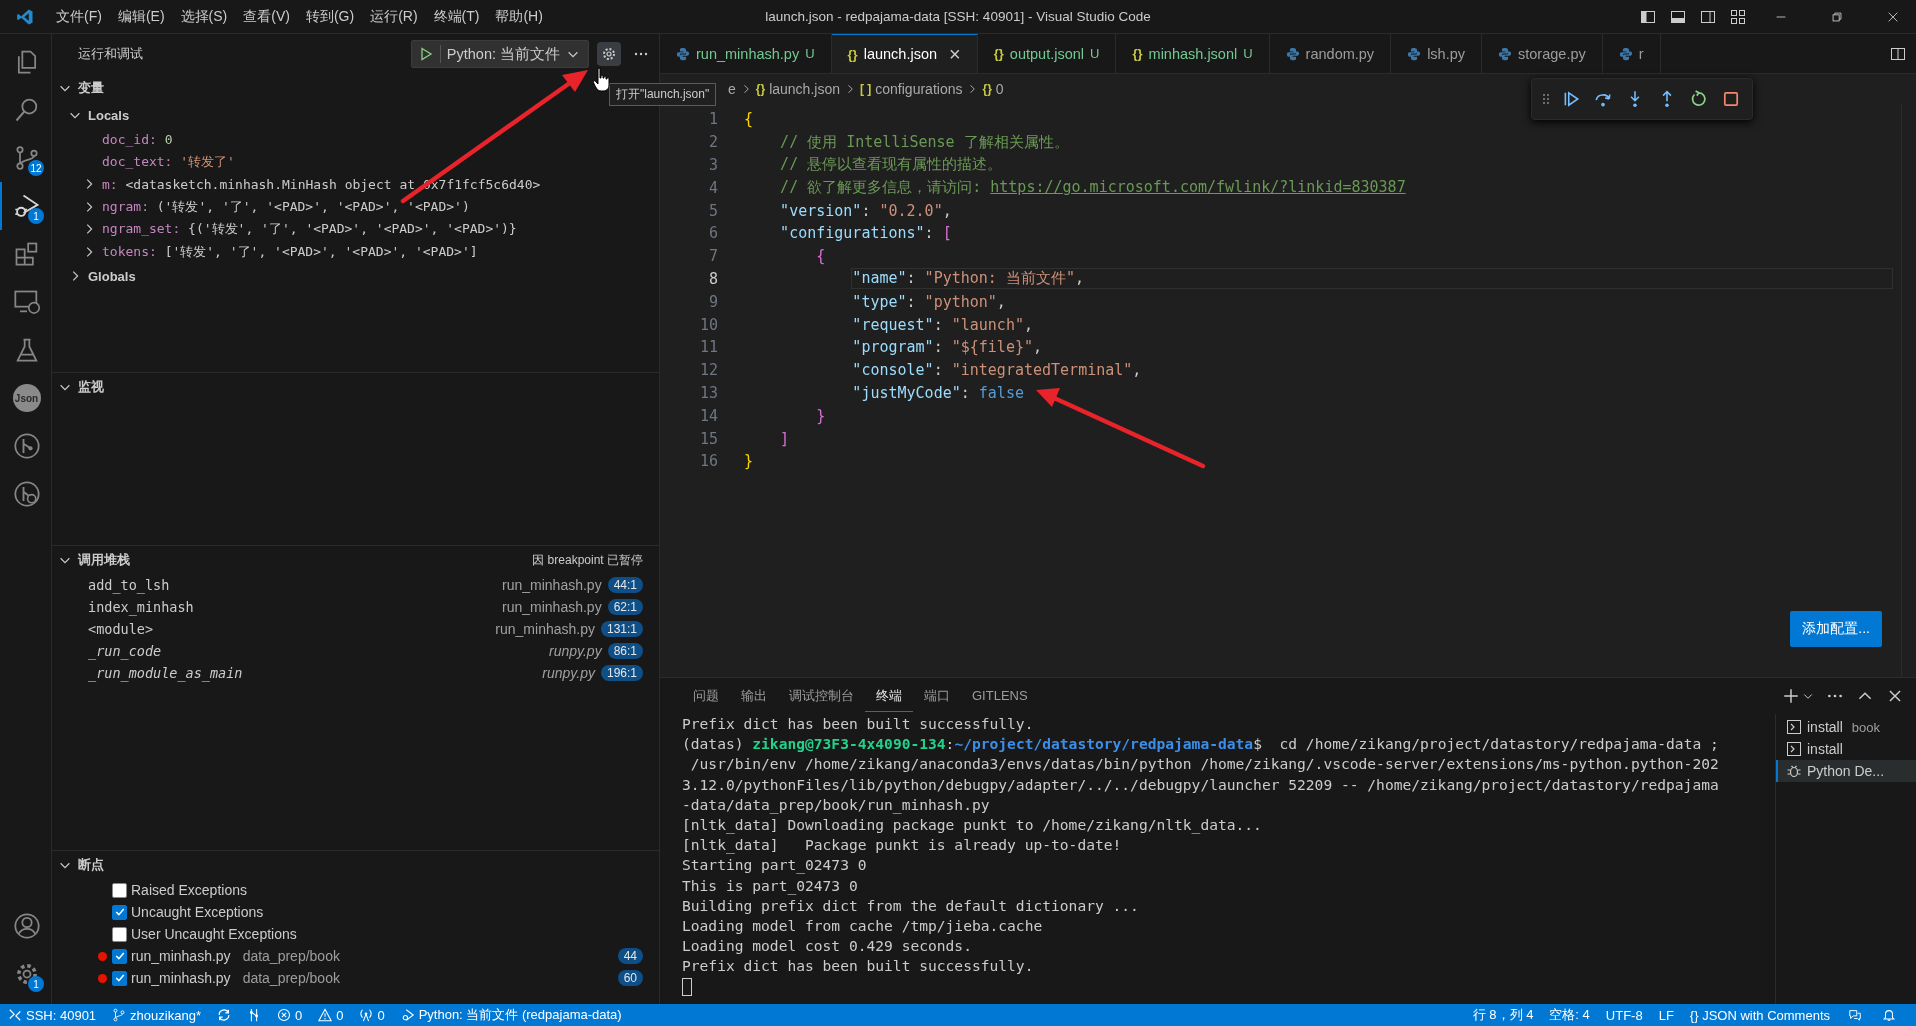 Image resolution: width=1916 pixels, height=1026 pixels. I want to click on code-line: ], so click(785, 438).